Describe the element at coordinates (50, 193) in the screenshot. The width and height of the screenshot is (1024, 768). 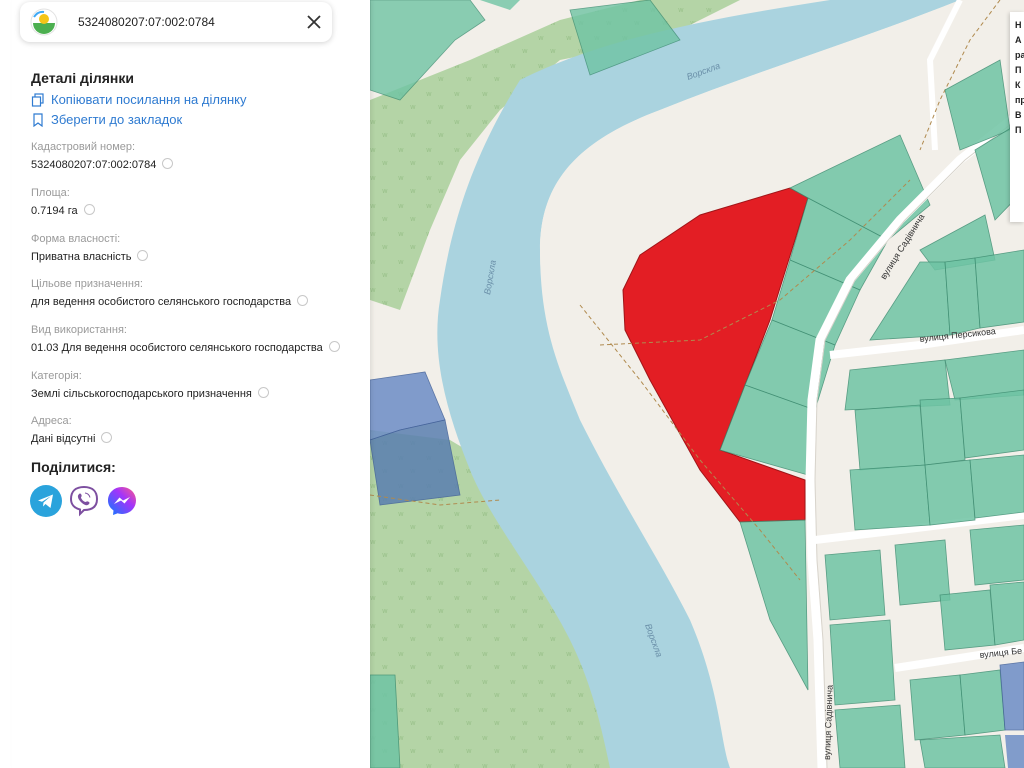
I see `field-label-area: Площа:` at that location.